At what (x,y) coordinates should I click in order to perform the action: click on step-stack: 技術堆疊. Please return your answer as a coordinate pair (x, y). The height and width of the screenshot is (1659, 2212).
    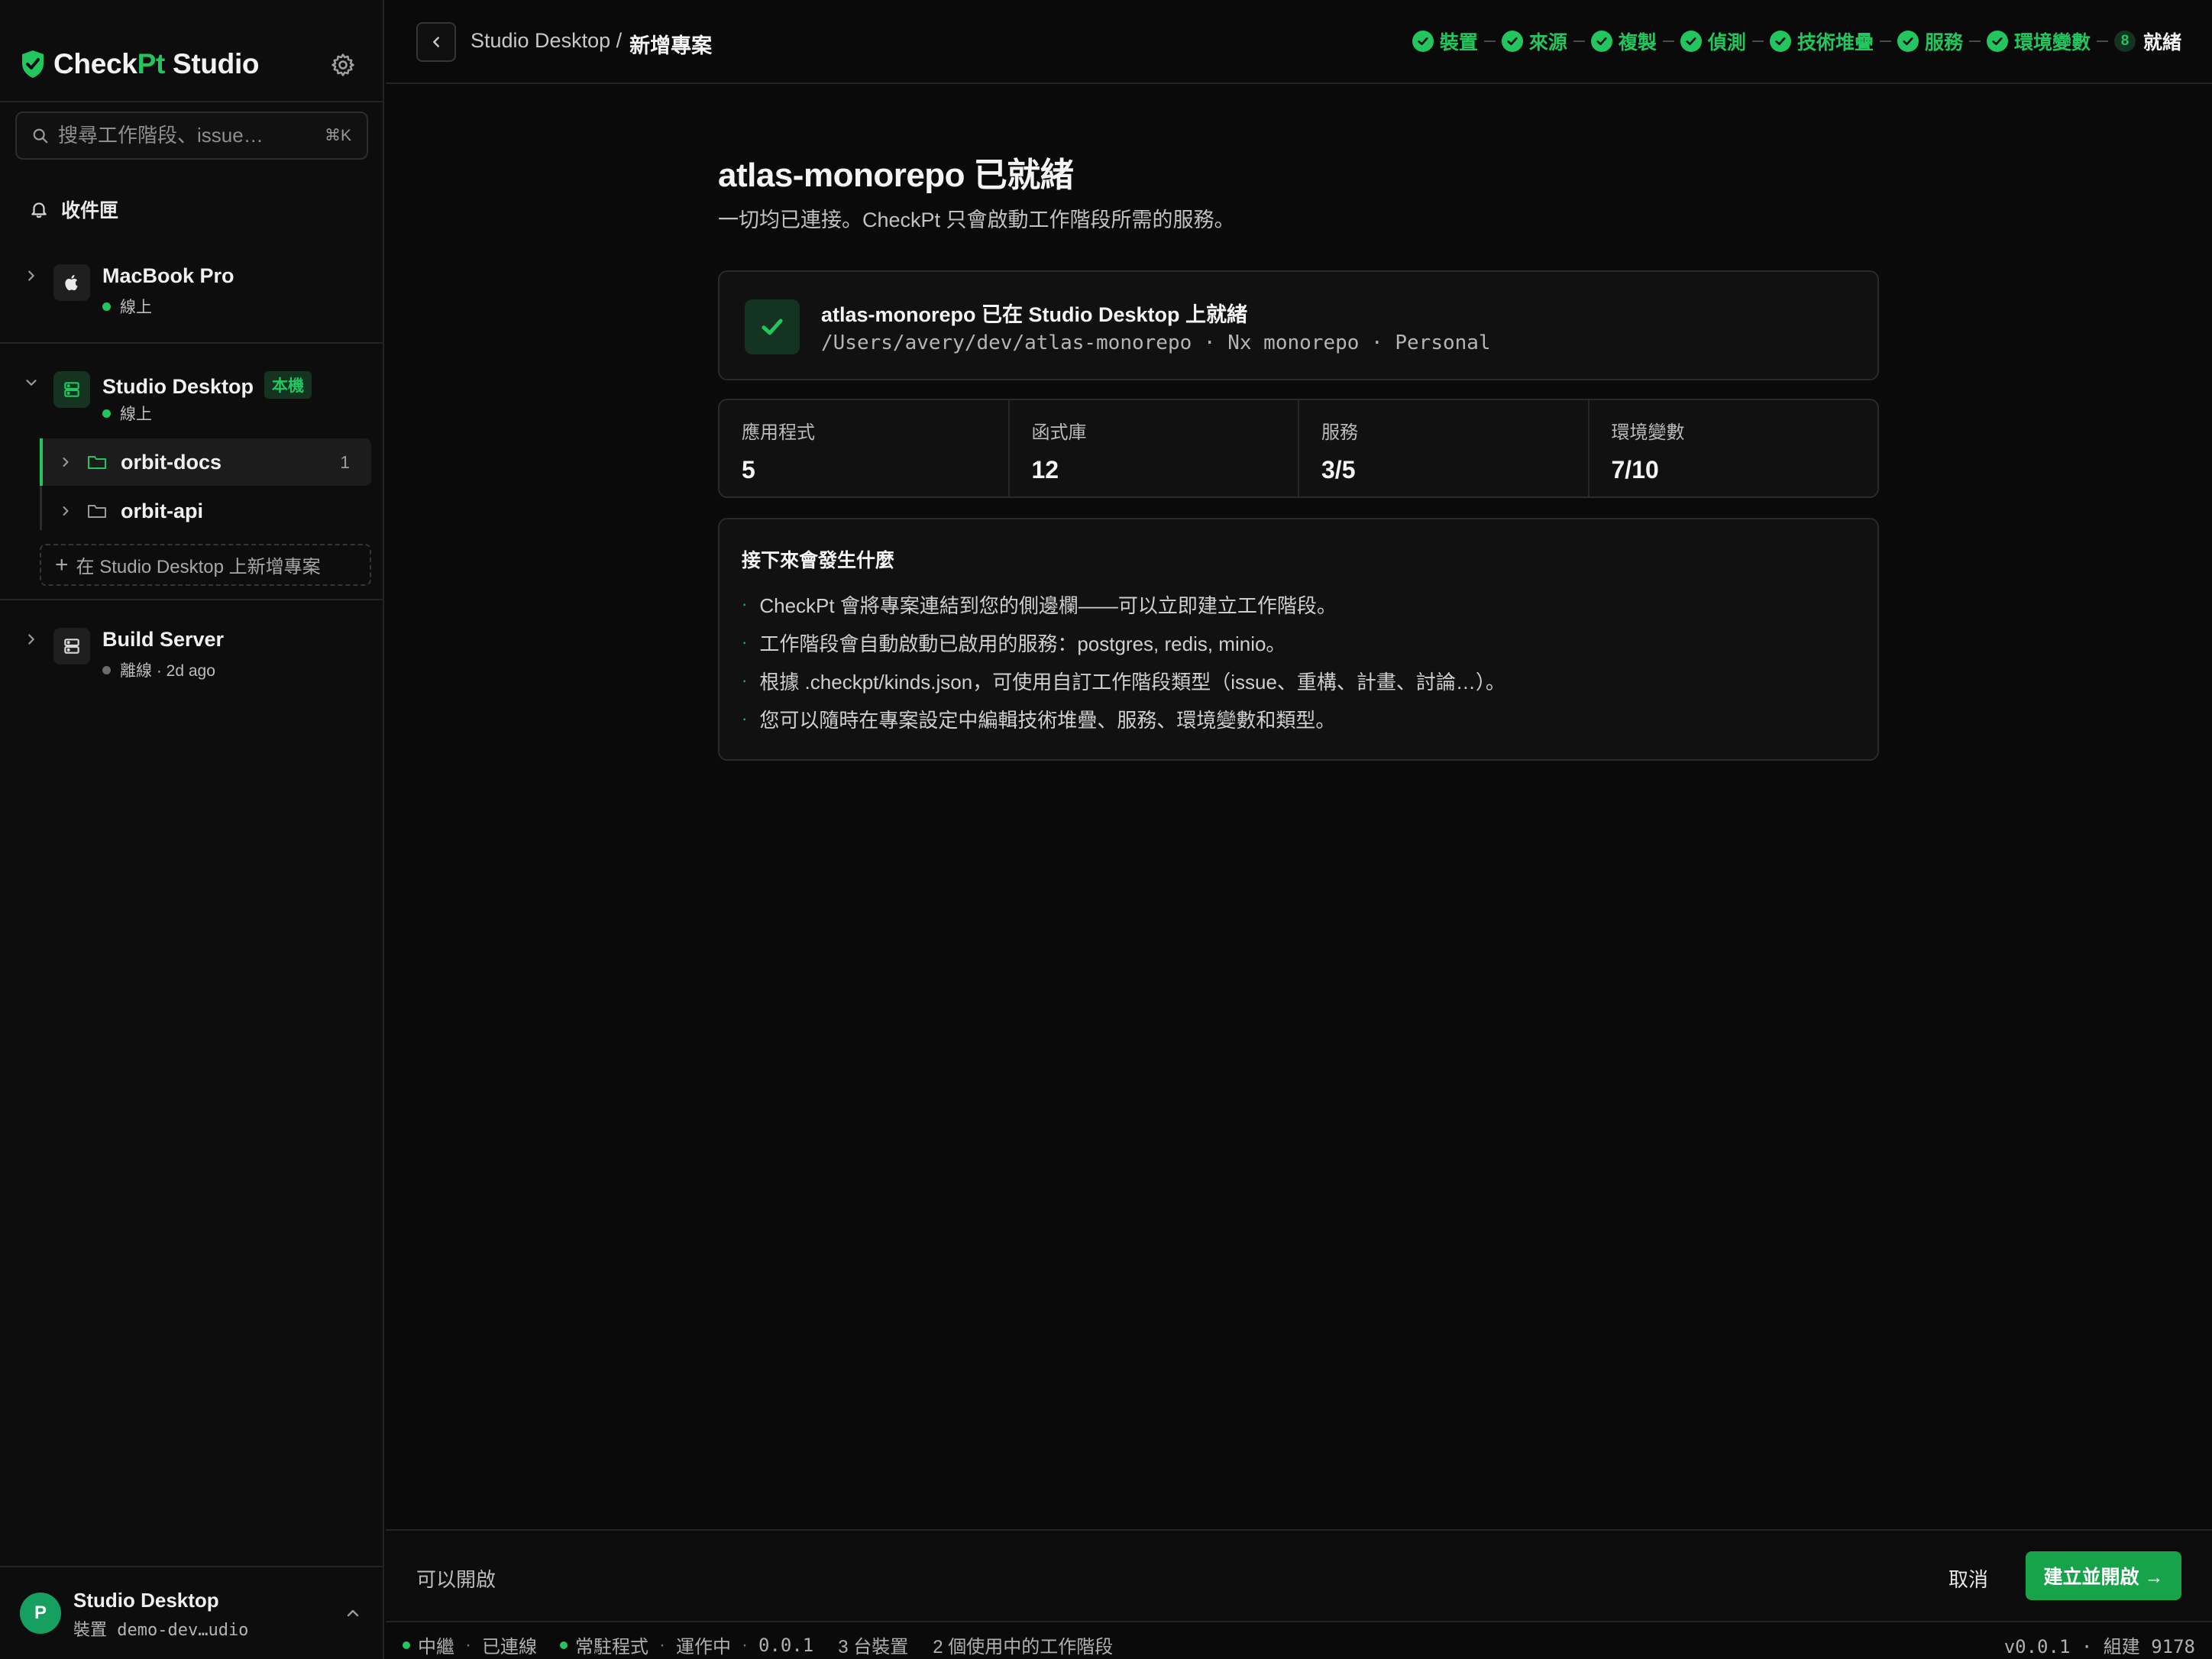
    Looking at the image, I should click on (1821, 41).